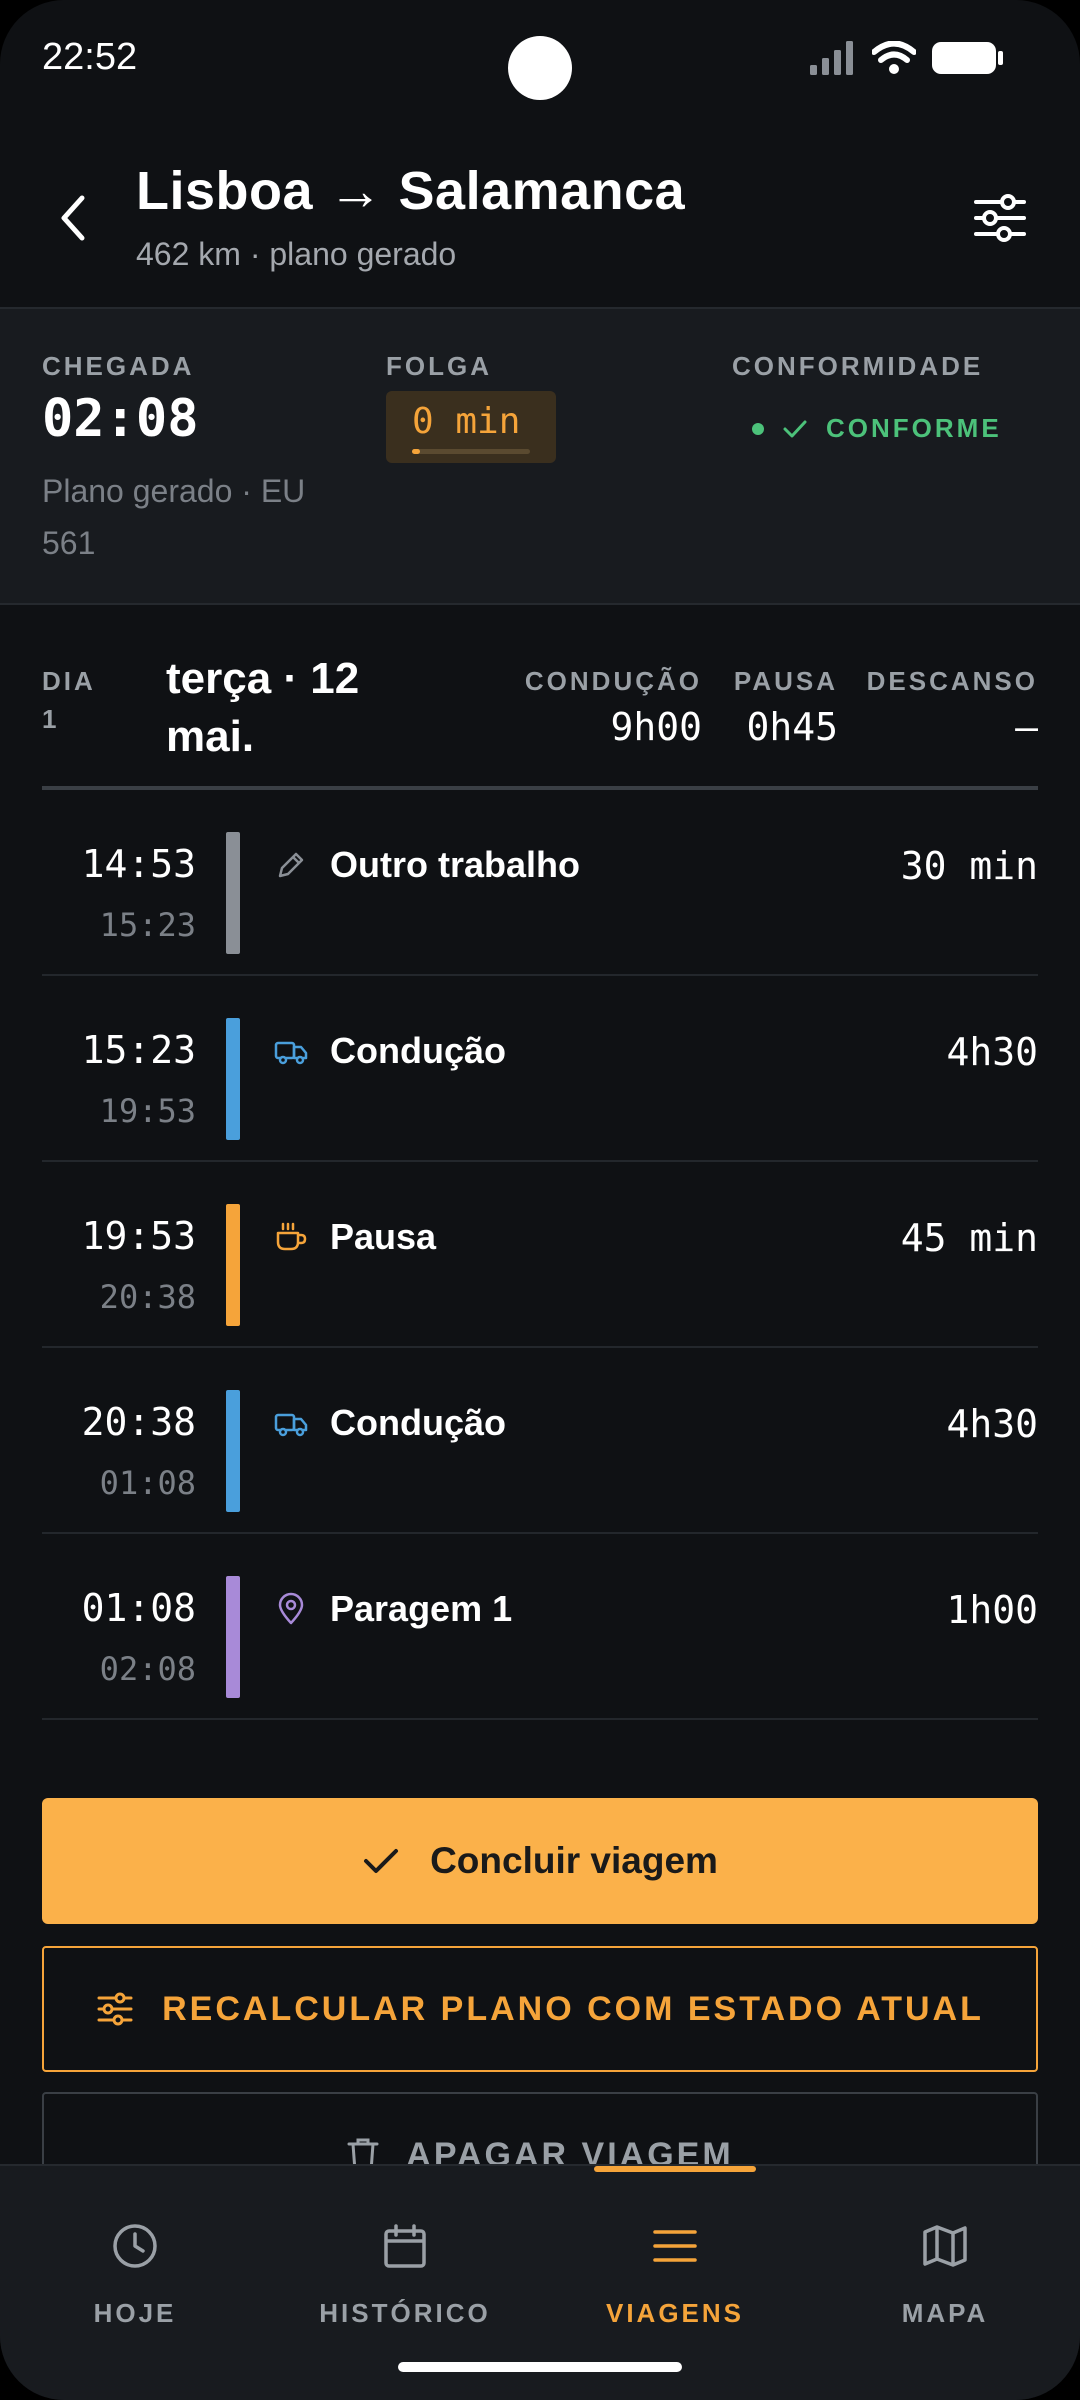 The image size is (1080, 2400). What do you see at coordinates (573, 2008) in the screenshot?
I see `recalculate-plan-label: RECALCULAR PLANO COM ESTADO ATUAL` at bounding box center [573, 2008].